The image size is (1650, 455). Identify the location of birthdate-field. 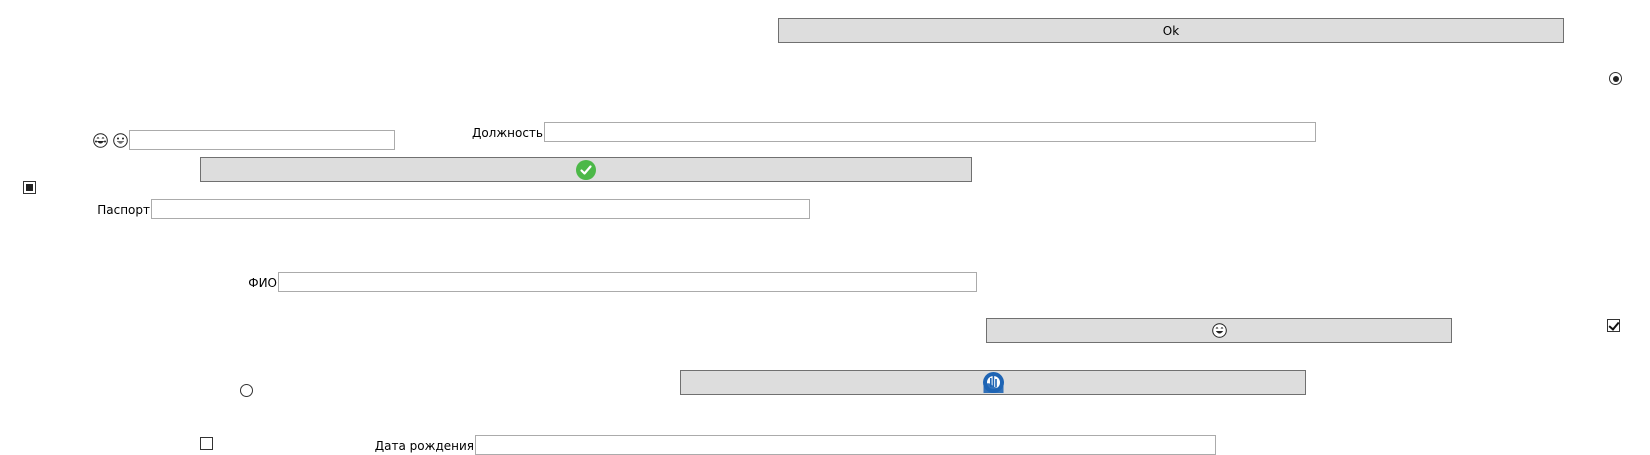
(845, 445).